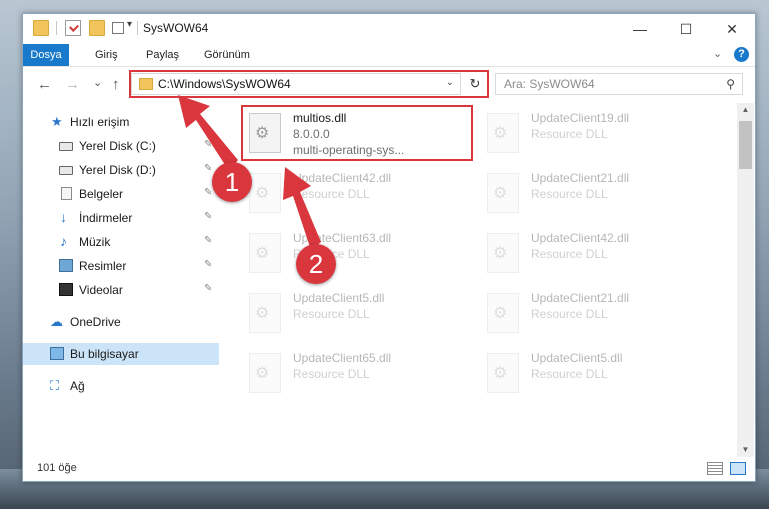  Describe the element at coordinates (44, 84) in the screenshot. I see `back-button: ←` at that location.